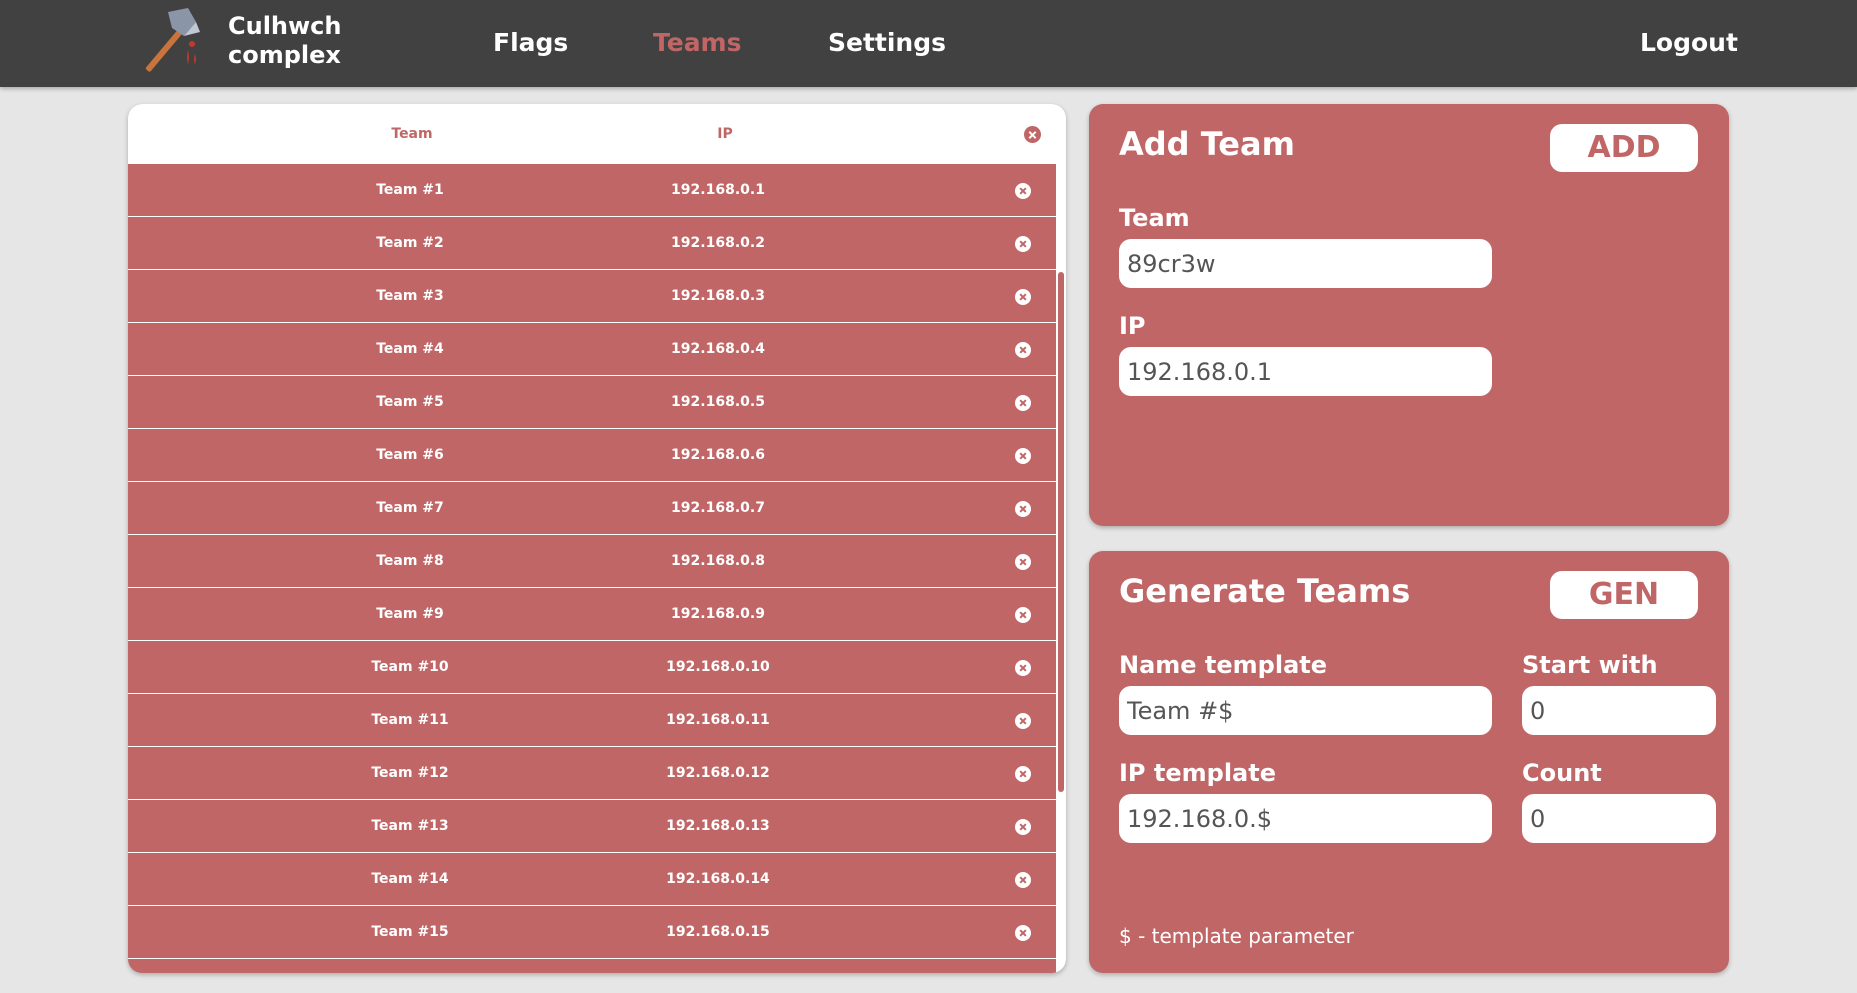 This screenshot has width=1857, height=993. I want to click on table-row: Team #10 192.168.0.10, so click(592, 667).